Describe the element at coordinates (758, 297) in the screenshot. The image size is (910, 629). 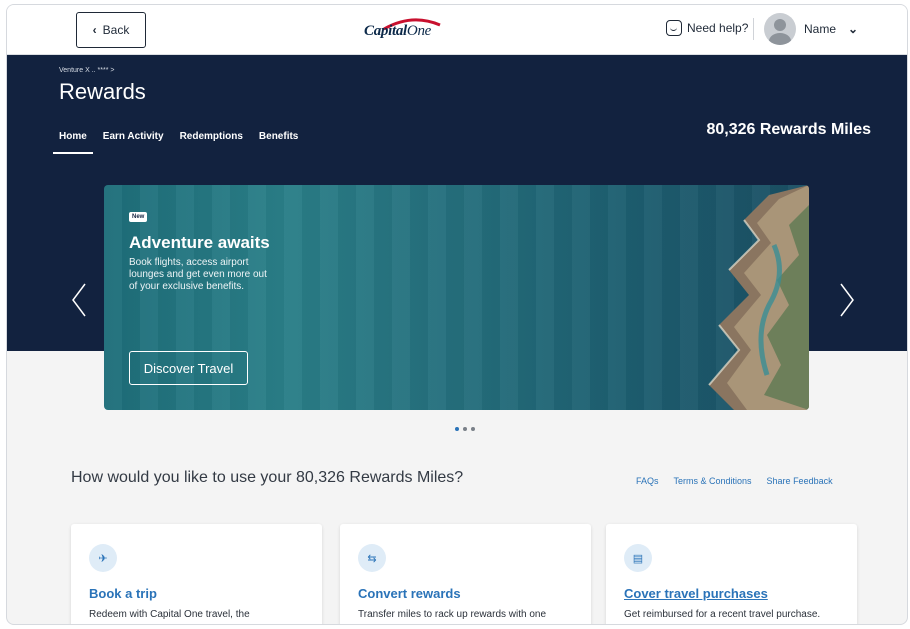
I see `coastline-image` at that location.